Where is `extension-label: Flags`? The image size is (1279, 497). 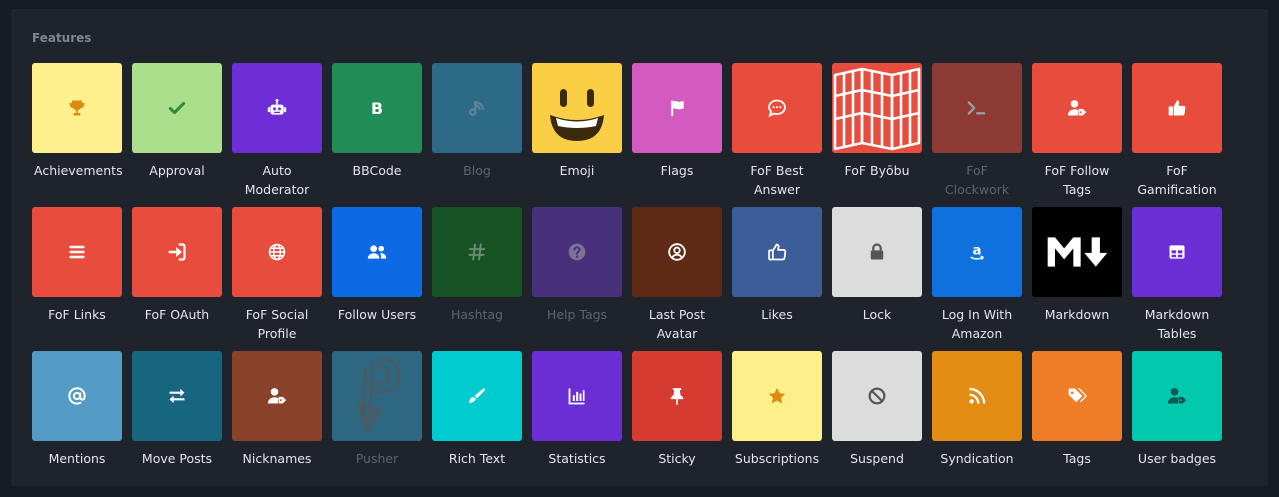
extension-label: Flags is located at coordinates (677, 170).